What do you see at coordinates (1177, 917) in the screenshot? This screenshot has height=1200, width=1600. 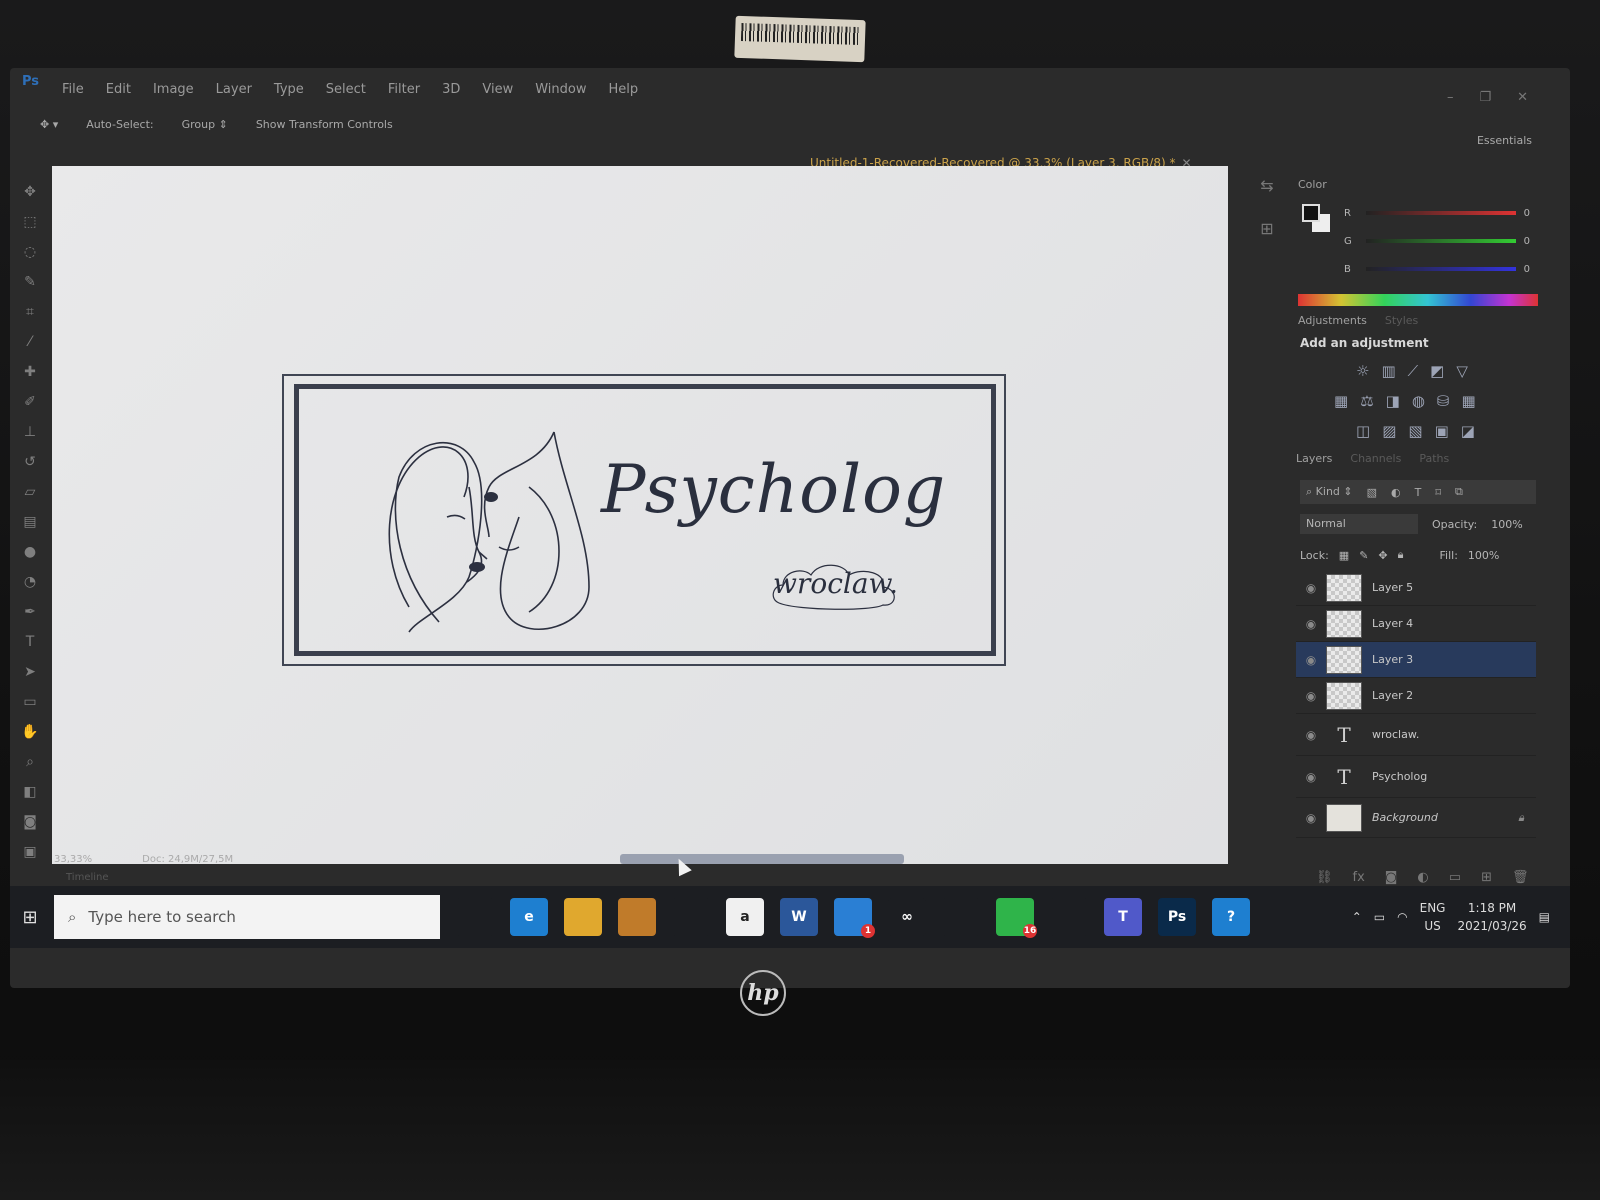 I see `photoshop-icon: Ps` at bounding box center [1177, 917].